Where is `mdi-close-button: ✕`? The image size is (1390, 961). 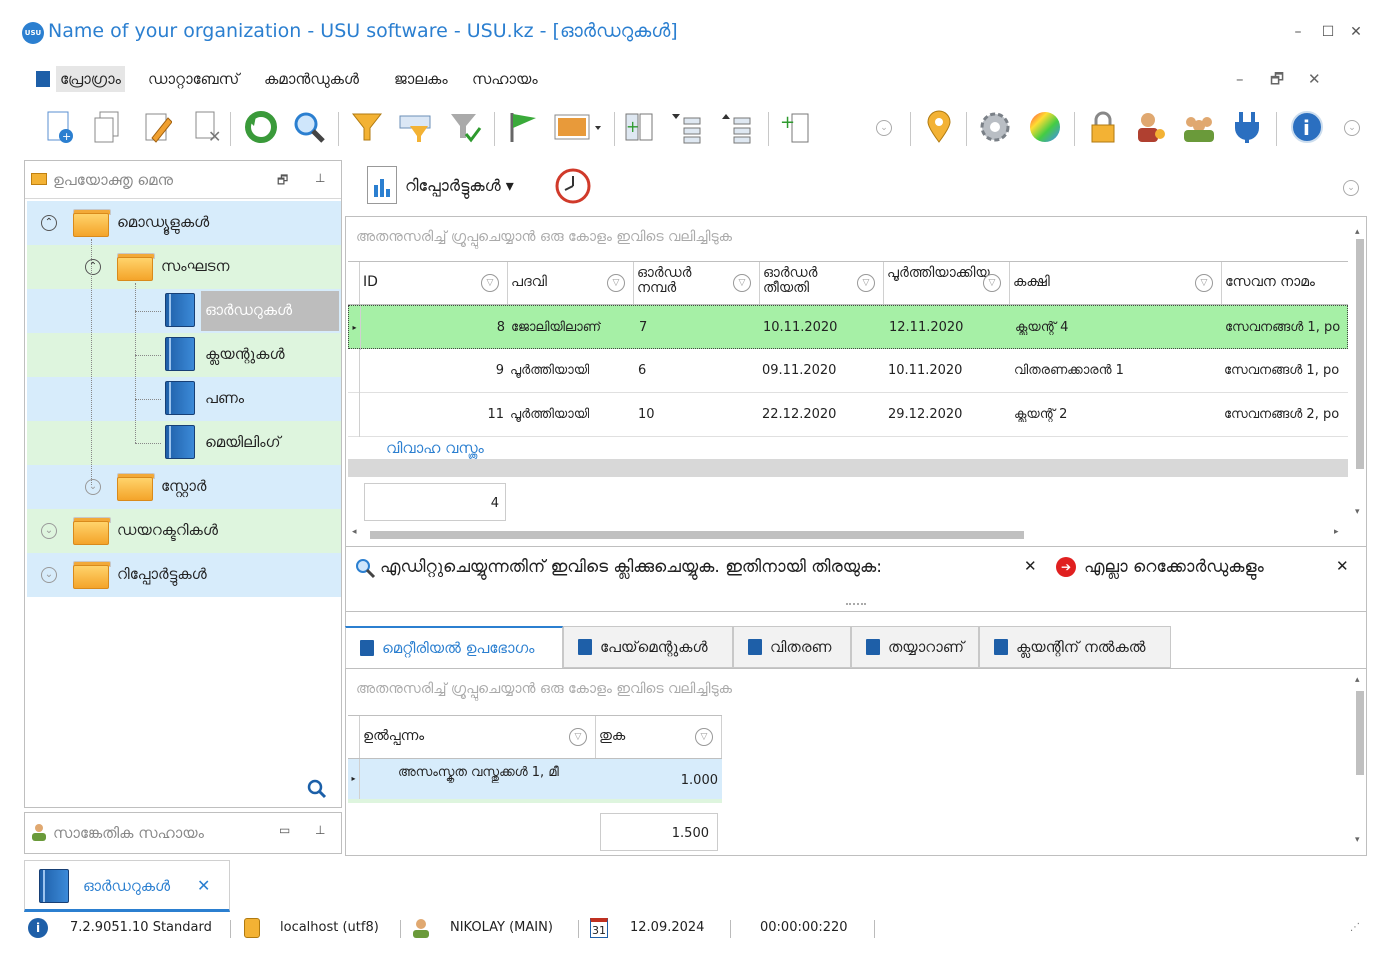
mdi-close-button: ✕ is located at coordinates (1314, 79).